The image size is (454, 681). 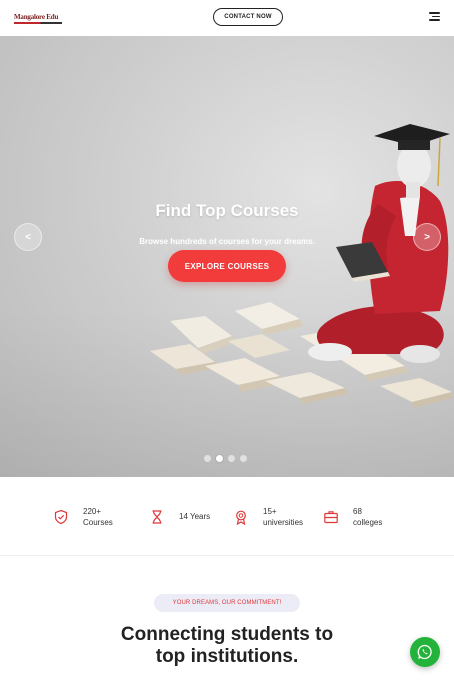 I want to click on hourglass-icon, so click(x=157, y=516).